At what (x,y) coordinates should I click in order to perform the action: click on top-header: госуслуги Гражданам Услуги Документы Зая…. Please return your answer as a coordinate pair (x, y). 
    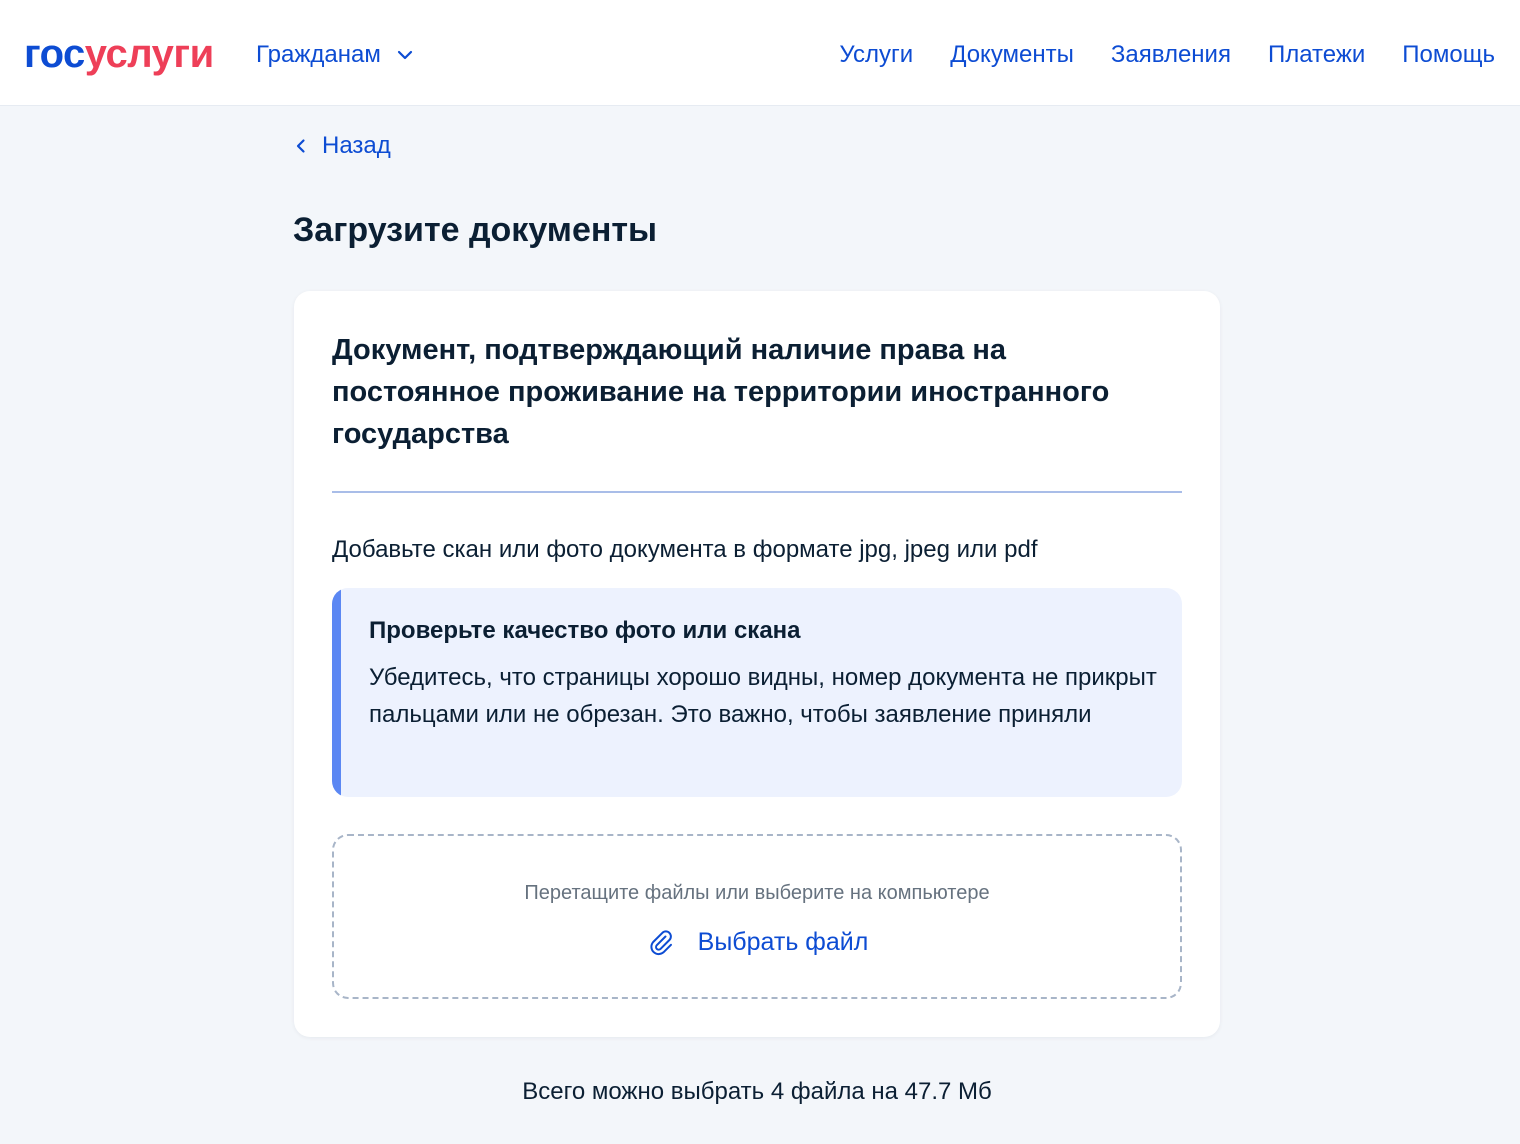
    Looking at the image, I should click on (760, 53).